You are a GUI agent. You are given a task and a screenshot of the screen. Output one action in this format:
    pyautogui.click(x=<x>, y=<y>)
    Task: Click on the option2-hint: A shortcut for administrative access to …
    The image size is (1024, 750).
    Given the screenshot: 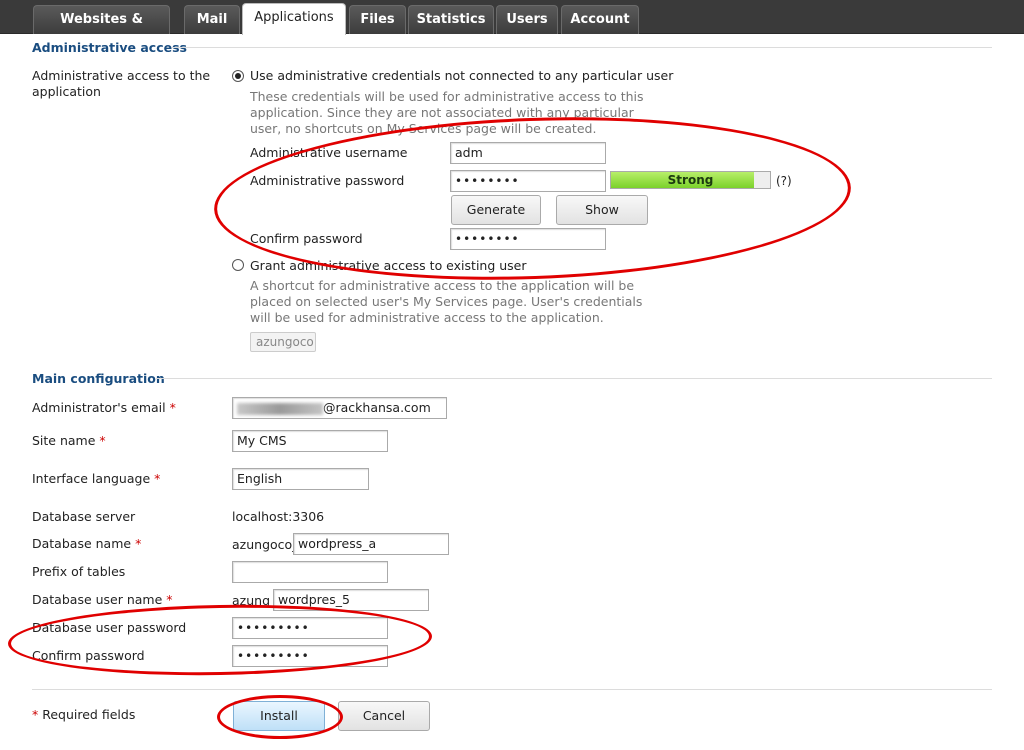 What is the action you would take?
    pyautogui.click(x=446, y=301)
    